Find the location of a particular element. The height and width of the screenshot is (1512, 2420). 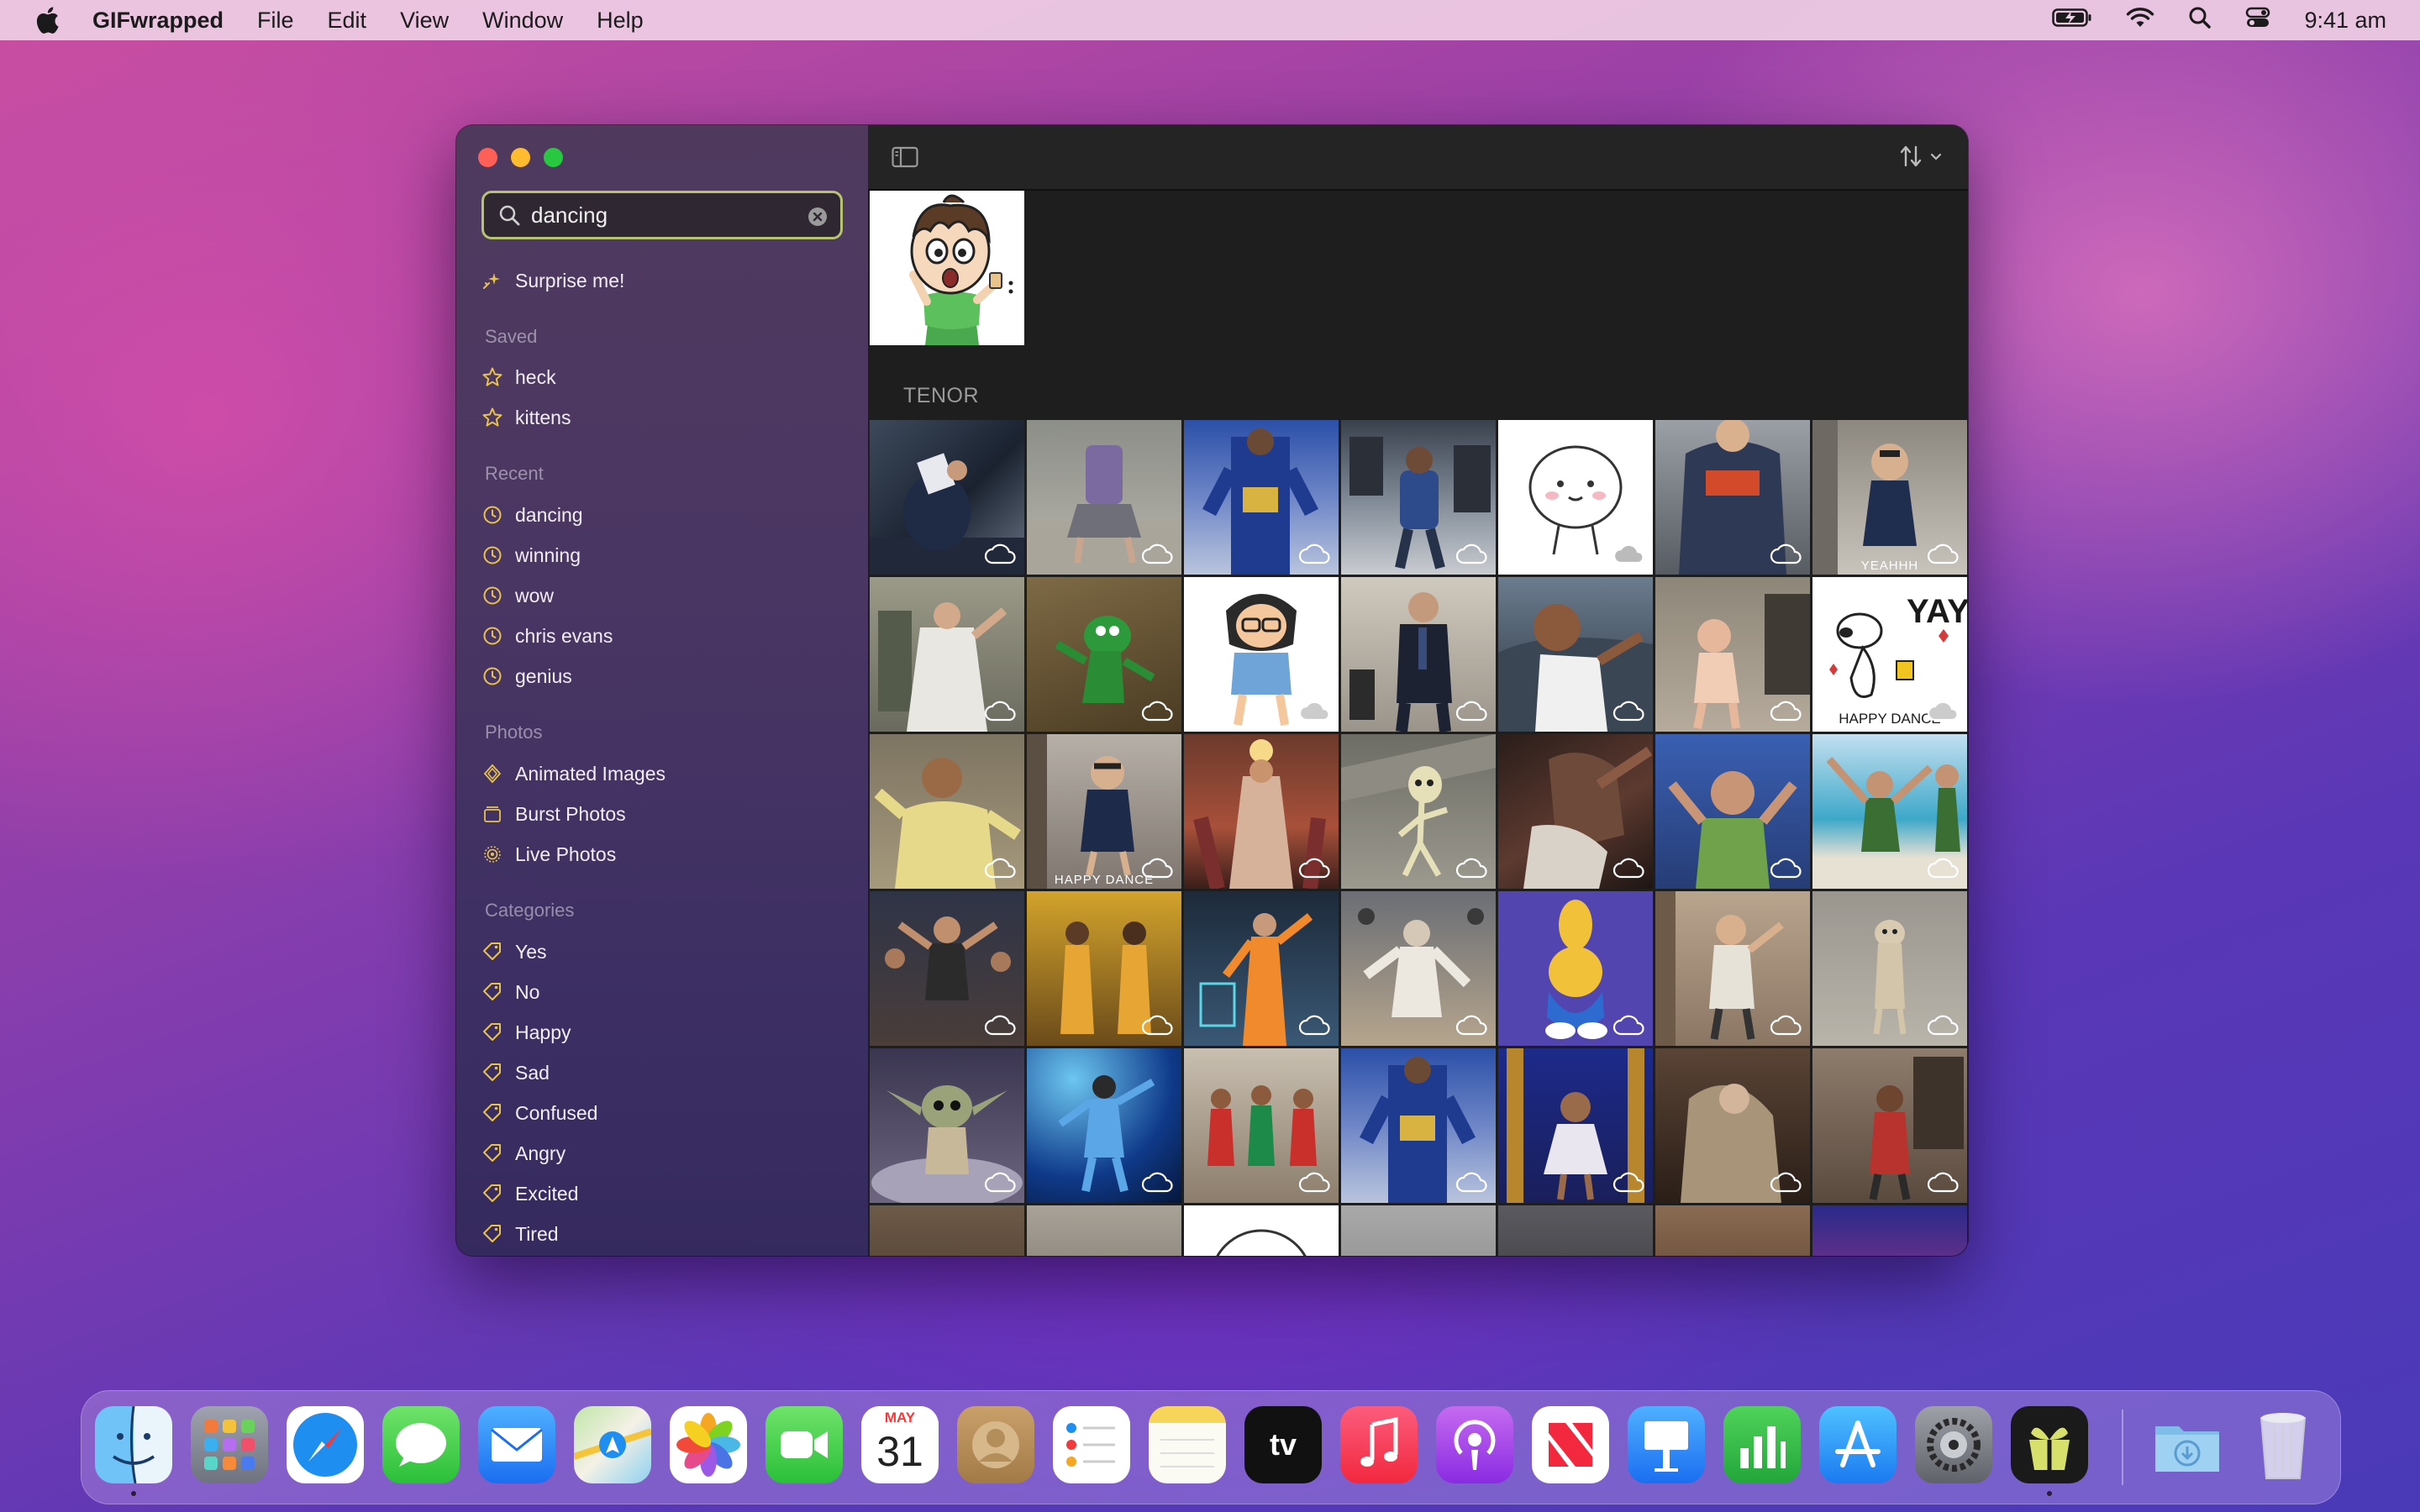

sort-menu-button is located at coordinates (1921, 158).